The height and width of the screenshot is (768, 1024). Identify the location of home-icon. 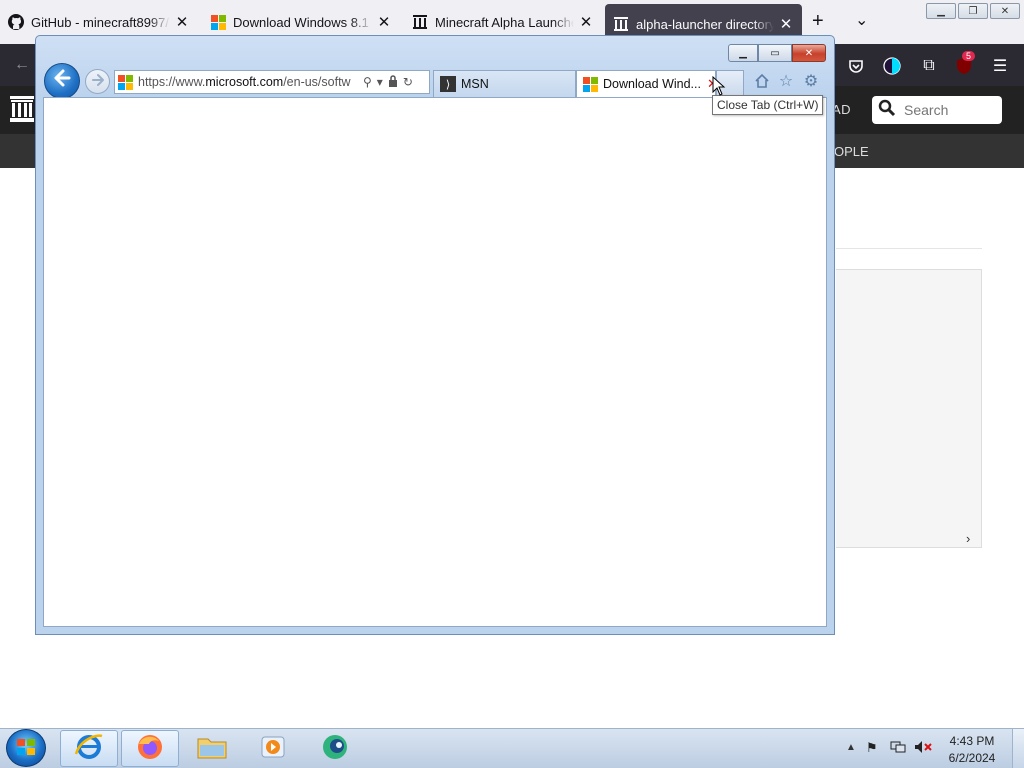
(762, 81).